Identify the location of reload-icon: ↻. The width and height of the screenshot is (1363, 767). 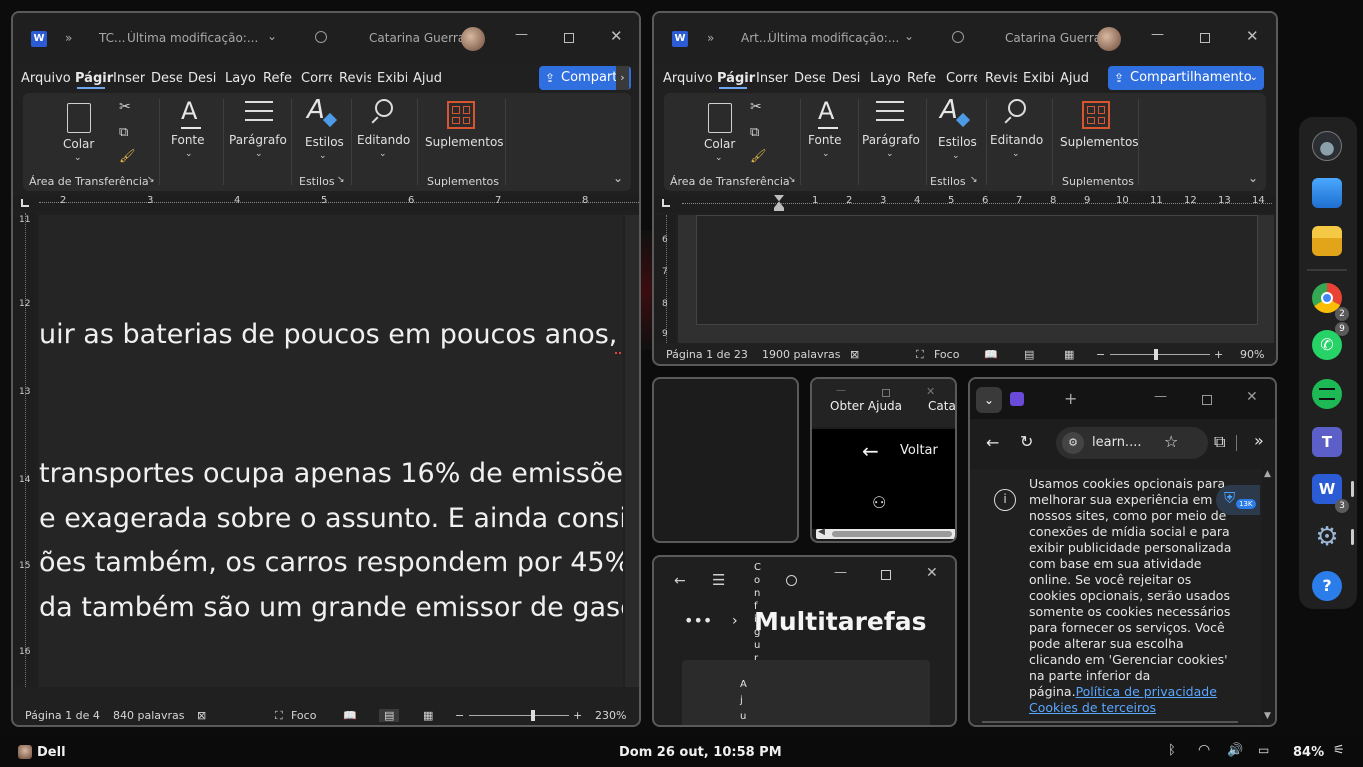
(1026, 441).